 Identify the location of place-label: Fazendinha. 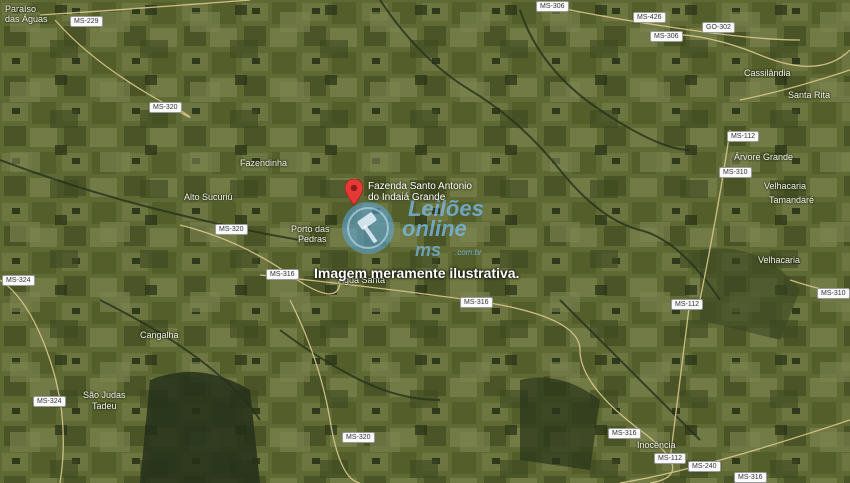
(264, 163).